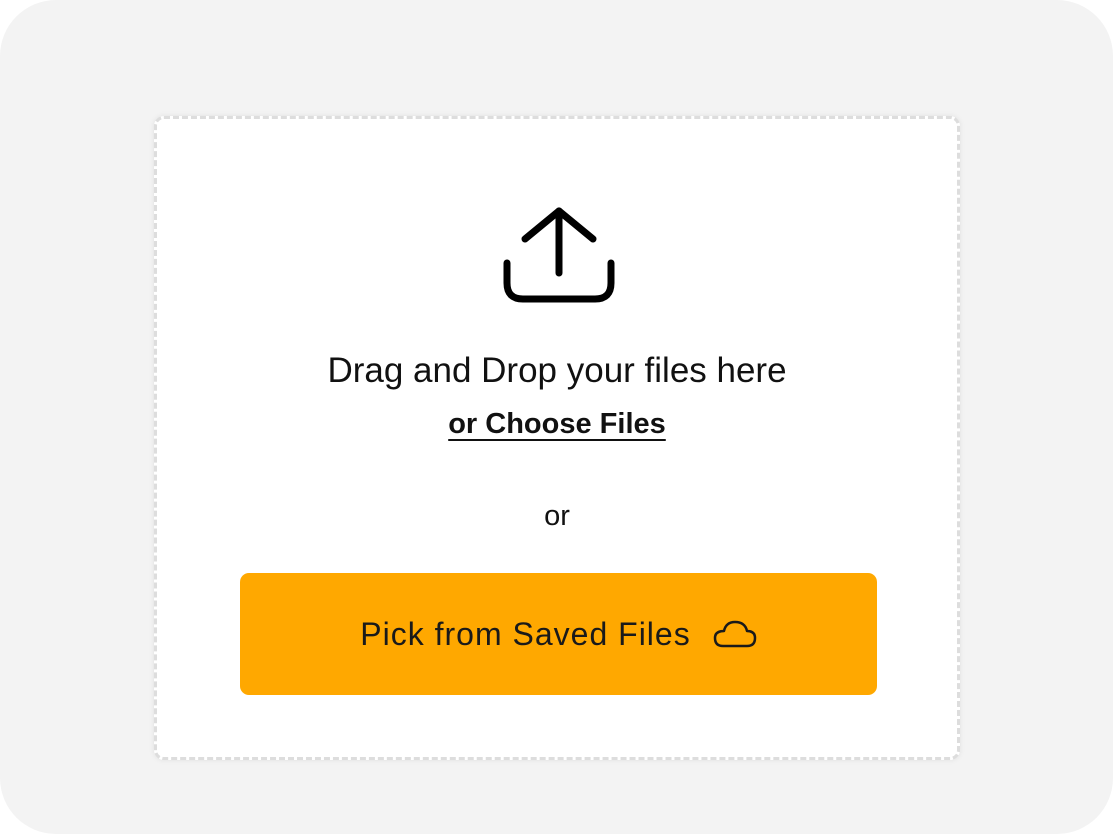 This screenshot has width=1113, height=834. What do you see at coordinates (557, 424) in the screenshot?
I see `choose-files-link: or Choose Files` at bounding box center [557, 424].